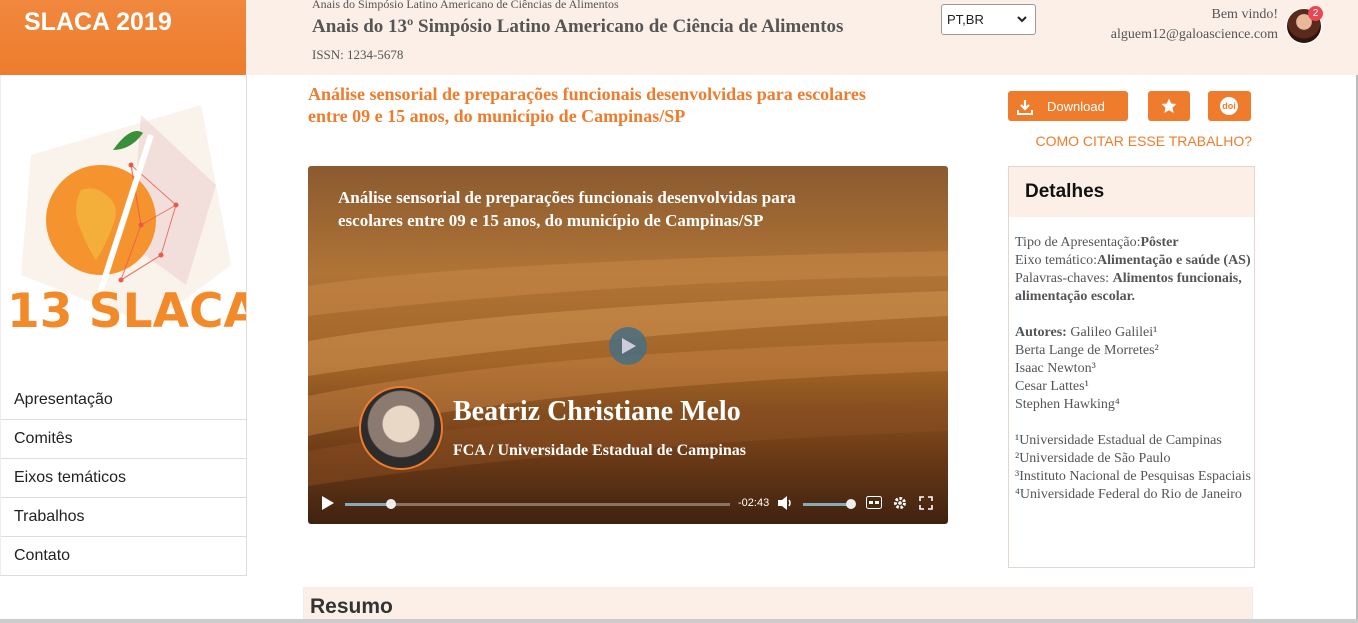 The width and height of the screenshot is (1358, 623). Describe the element at coordinates (537, 504) in the screenshot. I see `progress-bar` at that location.